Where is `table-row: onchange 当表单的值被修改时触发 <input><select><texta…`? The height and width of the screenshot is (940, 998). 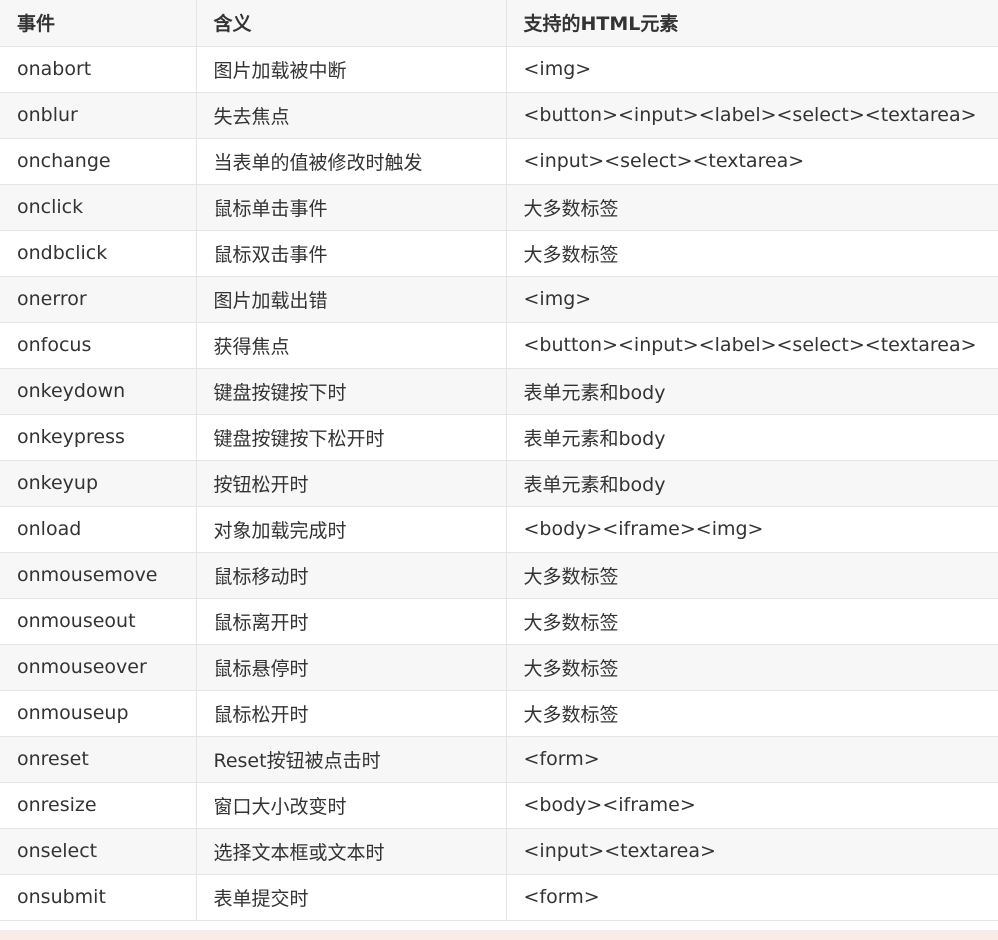
table-row: onchange 当表单的值被修改时触发 <input><select><texta… is located at coordinates (499, 161).